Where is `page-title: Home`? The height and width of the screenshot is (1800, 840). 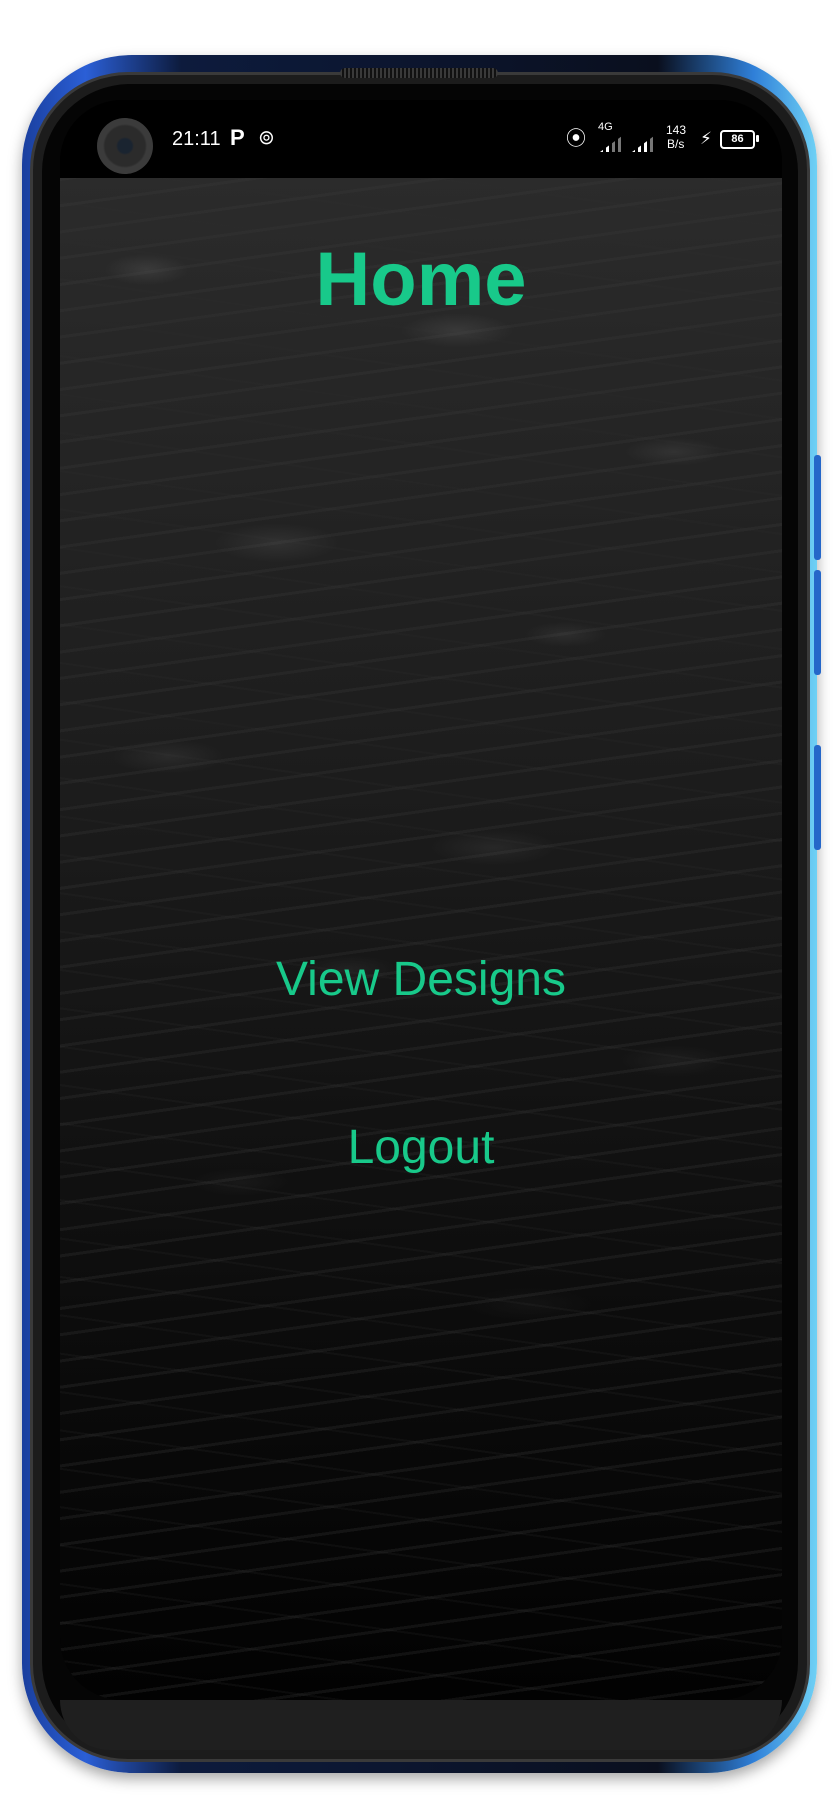 page-title: Home is located at coordinates (421, 279).